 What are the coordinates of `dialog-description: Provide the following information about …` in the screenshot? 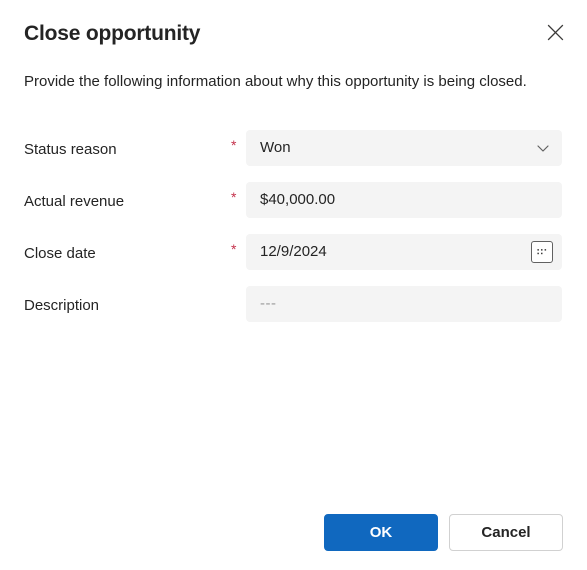 It's located at (275, 81).